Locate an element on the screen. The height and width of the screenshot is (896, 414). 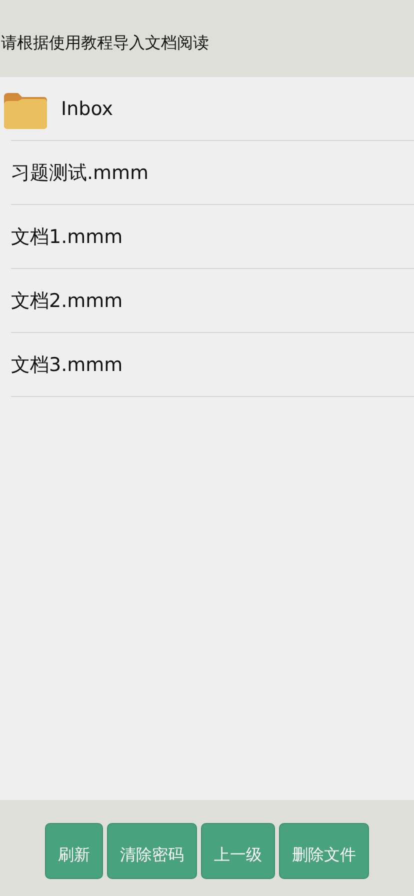
file-name: 习题测试.mmm is located at coordinates (80, 173).